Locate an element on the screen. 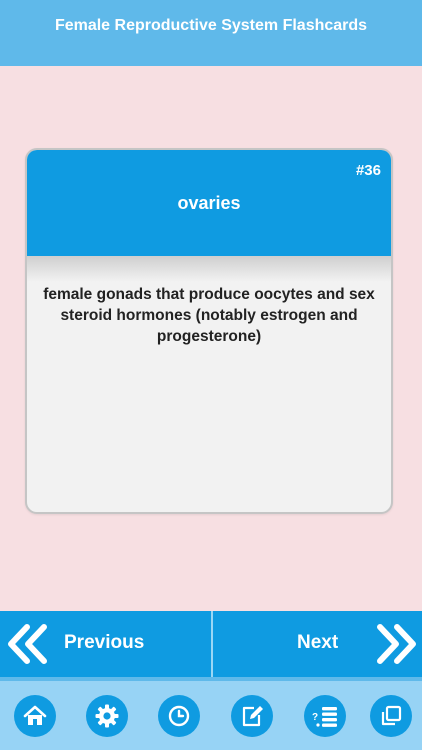  flashcard-header: #36 ovaries is located at coordinates (209, 203).